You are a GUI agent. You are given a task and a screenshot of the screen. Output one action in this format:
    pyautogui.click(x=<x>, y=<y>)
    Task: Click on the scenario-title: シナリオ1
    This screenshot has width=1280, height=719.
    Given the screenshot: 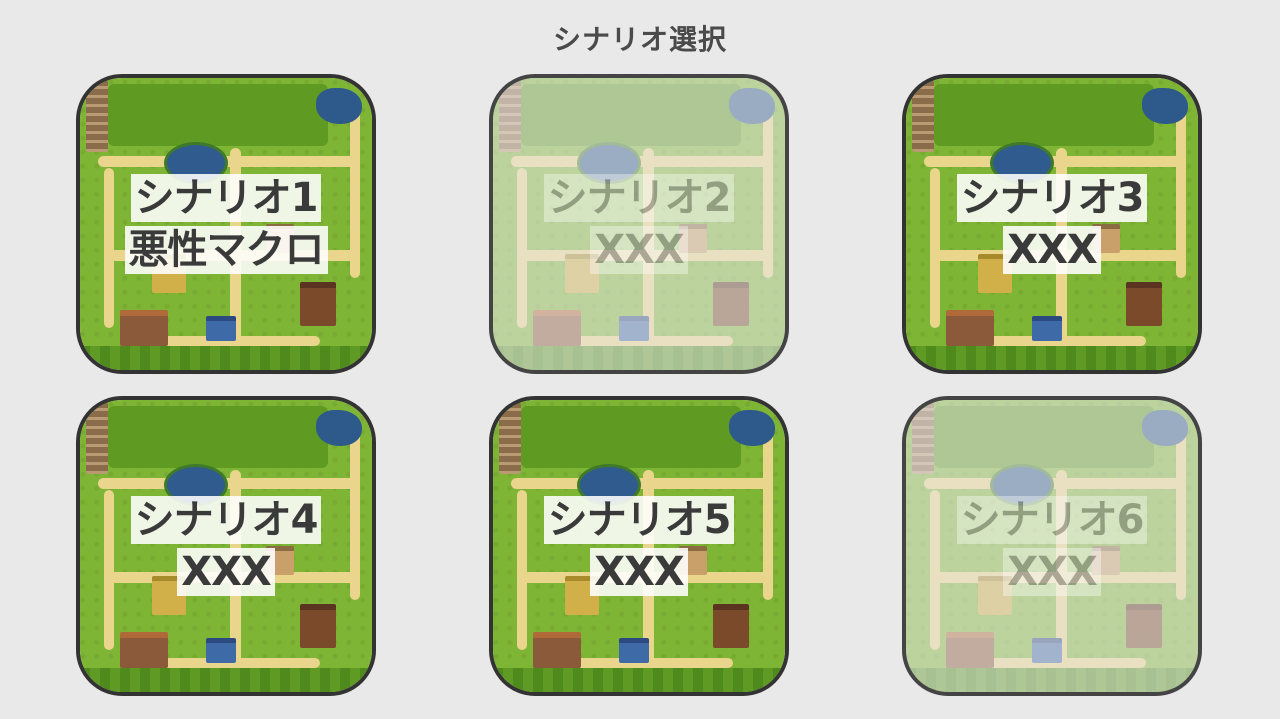 What is the action you would take?
    pyautogui.click(x=226, y=198)
    